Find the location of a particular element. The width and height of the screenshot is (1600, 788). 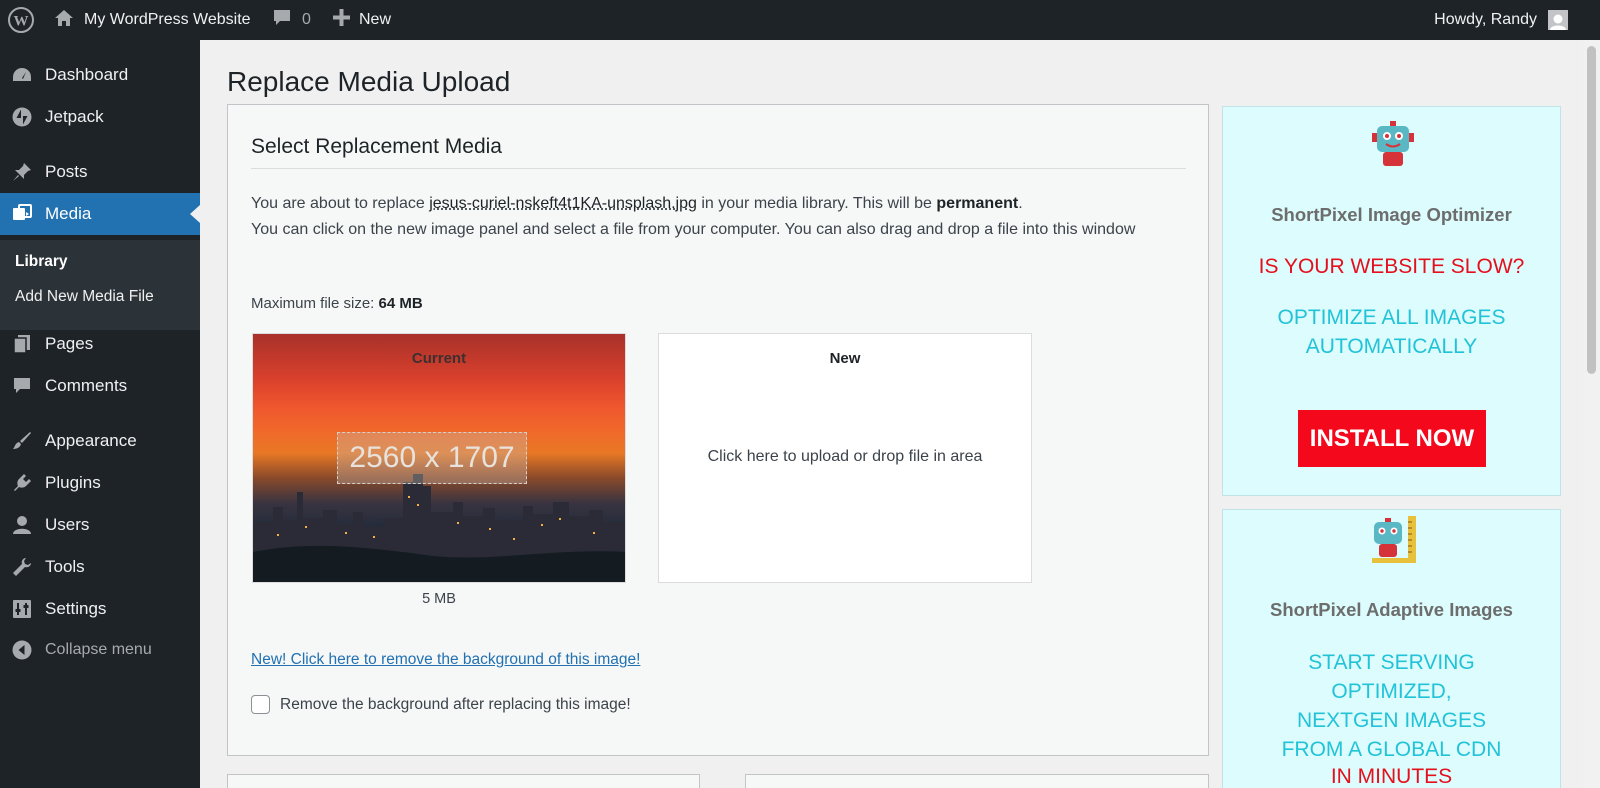

jetpack-icon is located at coordinates (22, 117).